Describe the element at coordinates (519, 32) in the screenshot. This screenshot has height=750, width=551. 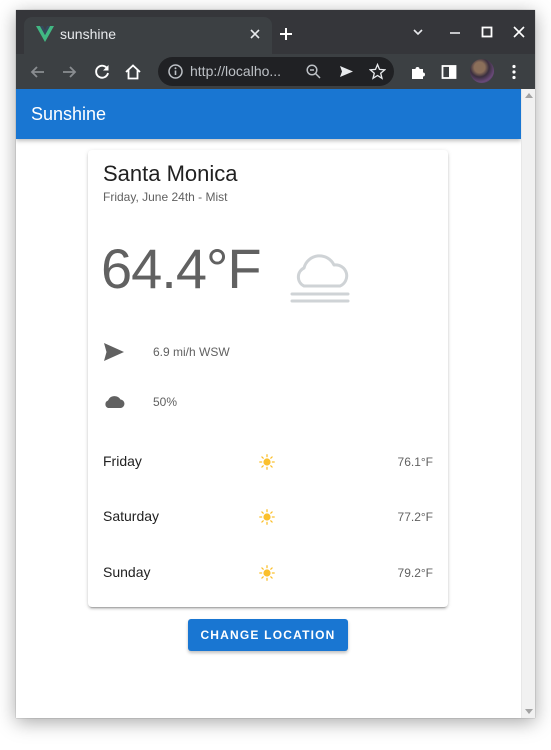
I see `close-window-icon` at that location.